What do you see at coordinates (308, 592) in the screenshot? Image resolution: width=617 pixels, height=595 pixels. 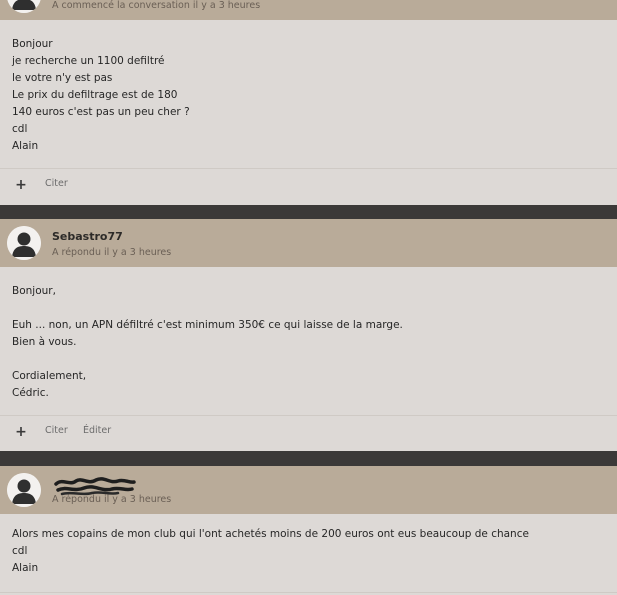 I see `post-divider` at bounding box center [308, 592].